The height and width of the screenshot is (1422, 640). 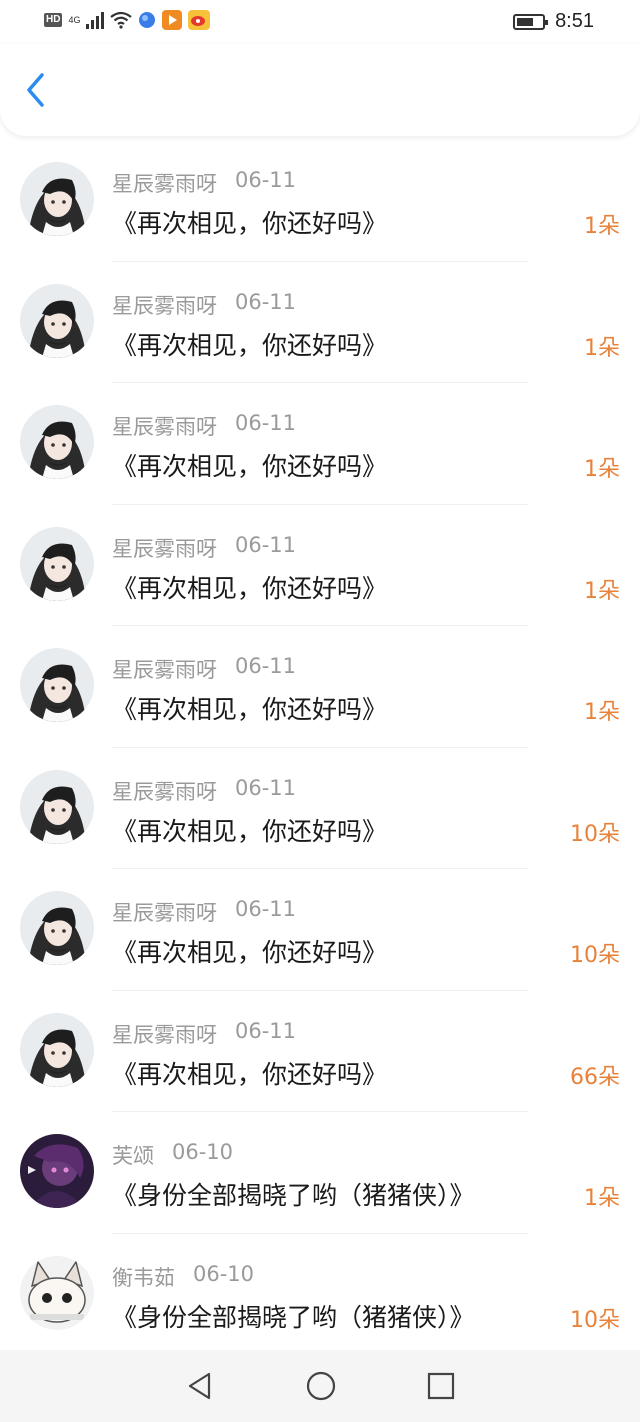 I want to click on wifi-icon, so click(x=121, y=20).